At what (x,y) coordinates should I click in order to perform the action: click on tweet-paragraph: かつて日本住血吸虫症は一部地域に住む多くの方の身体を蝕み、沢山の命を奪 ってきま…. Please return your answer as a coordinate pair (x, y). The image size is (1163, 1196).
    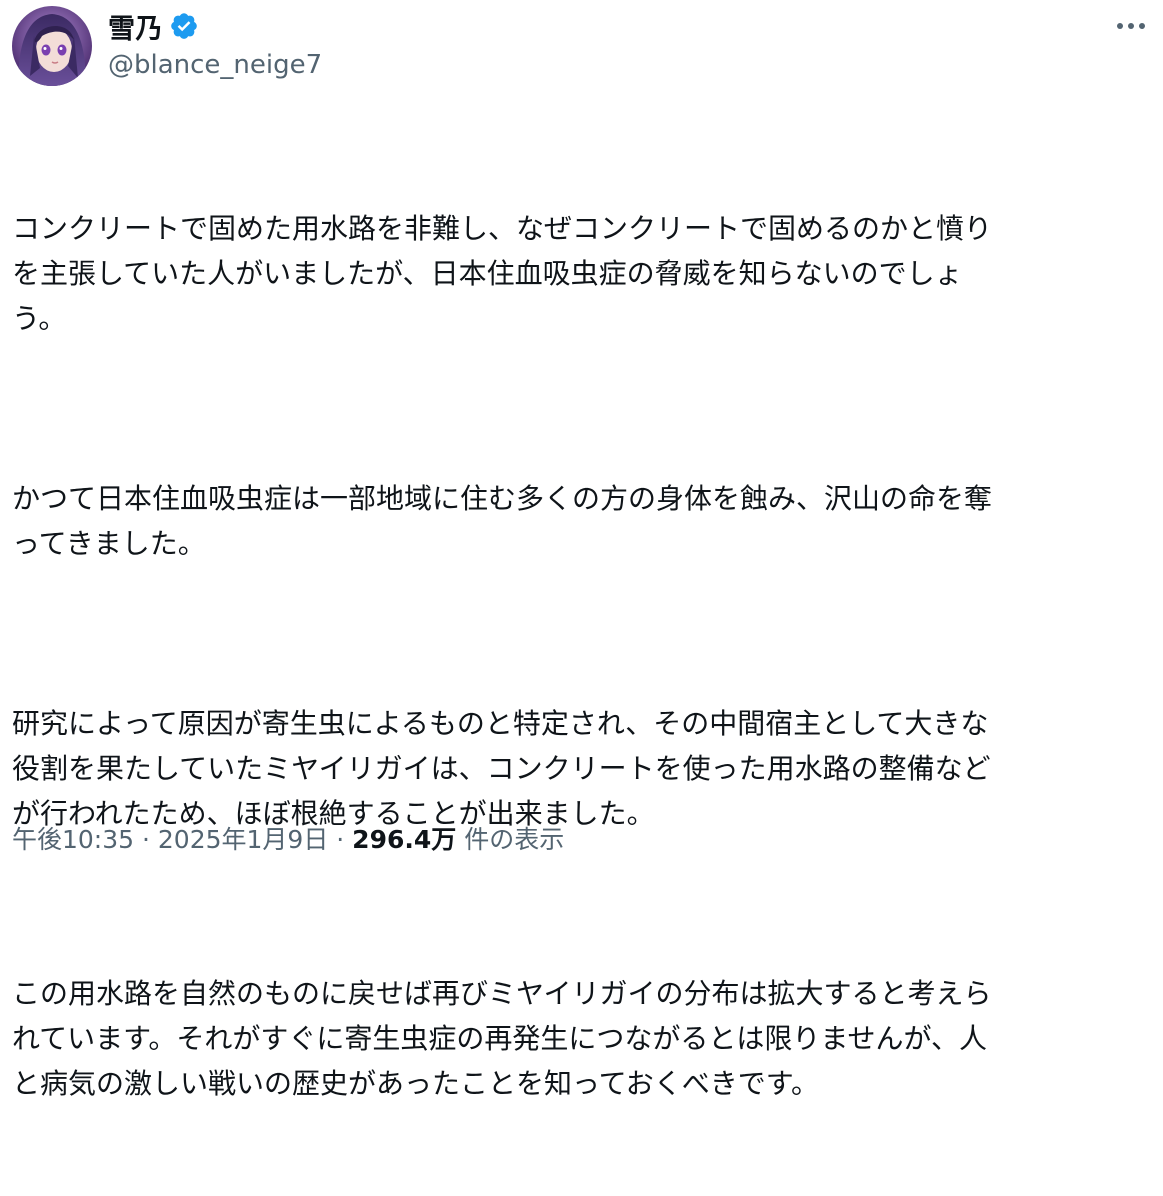
    Looking at the image, I should click on (502, 521).